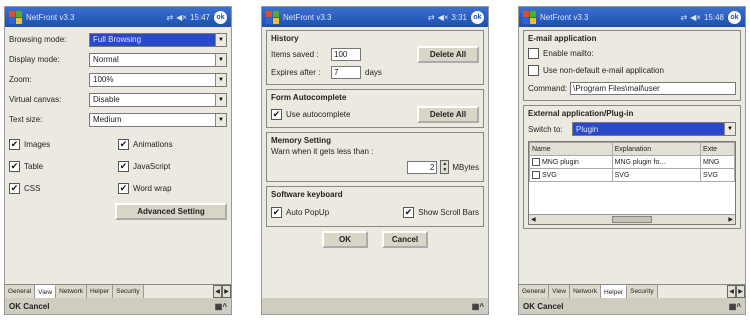  Describe the element at coordinates (172, 166) in the screenshot. I see `javascript-checkbox: ✔ JavaScript` at that location.